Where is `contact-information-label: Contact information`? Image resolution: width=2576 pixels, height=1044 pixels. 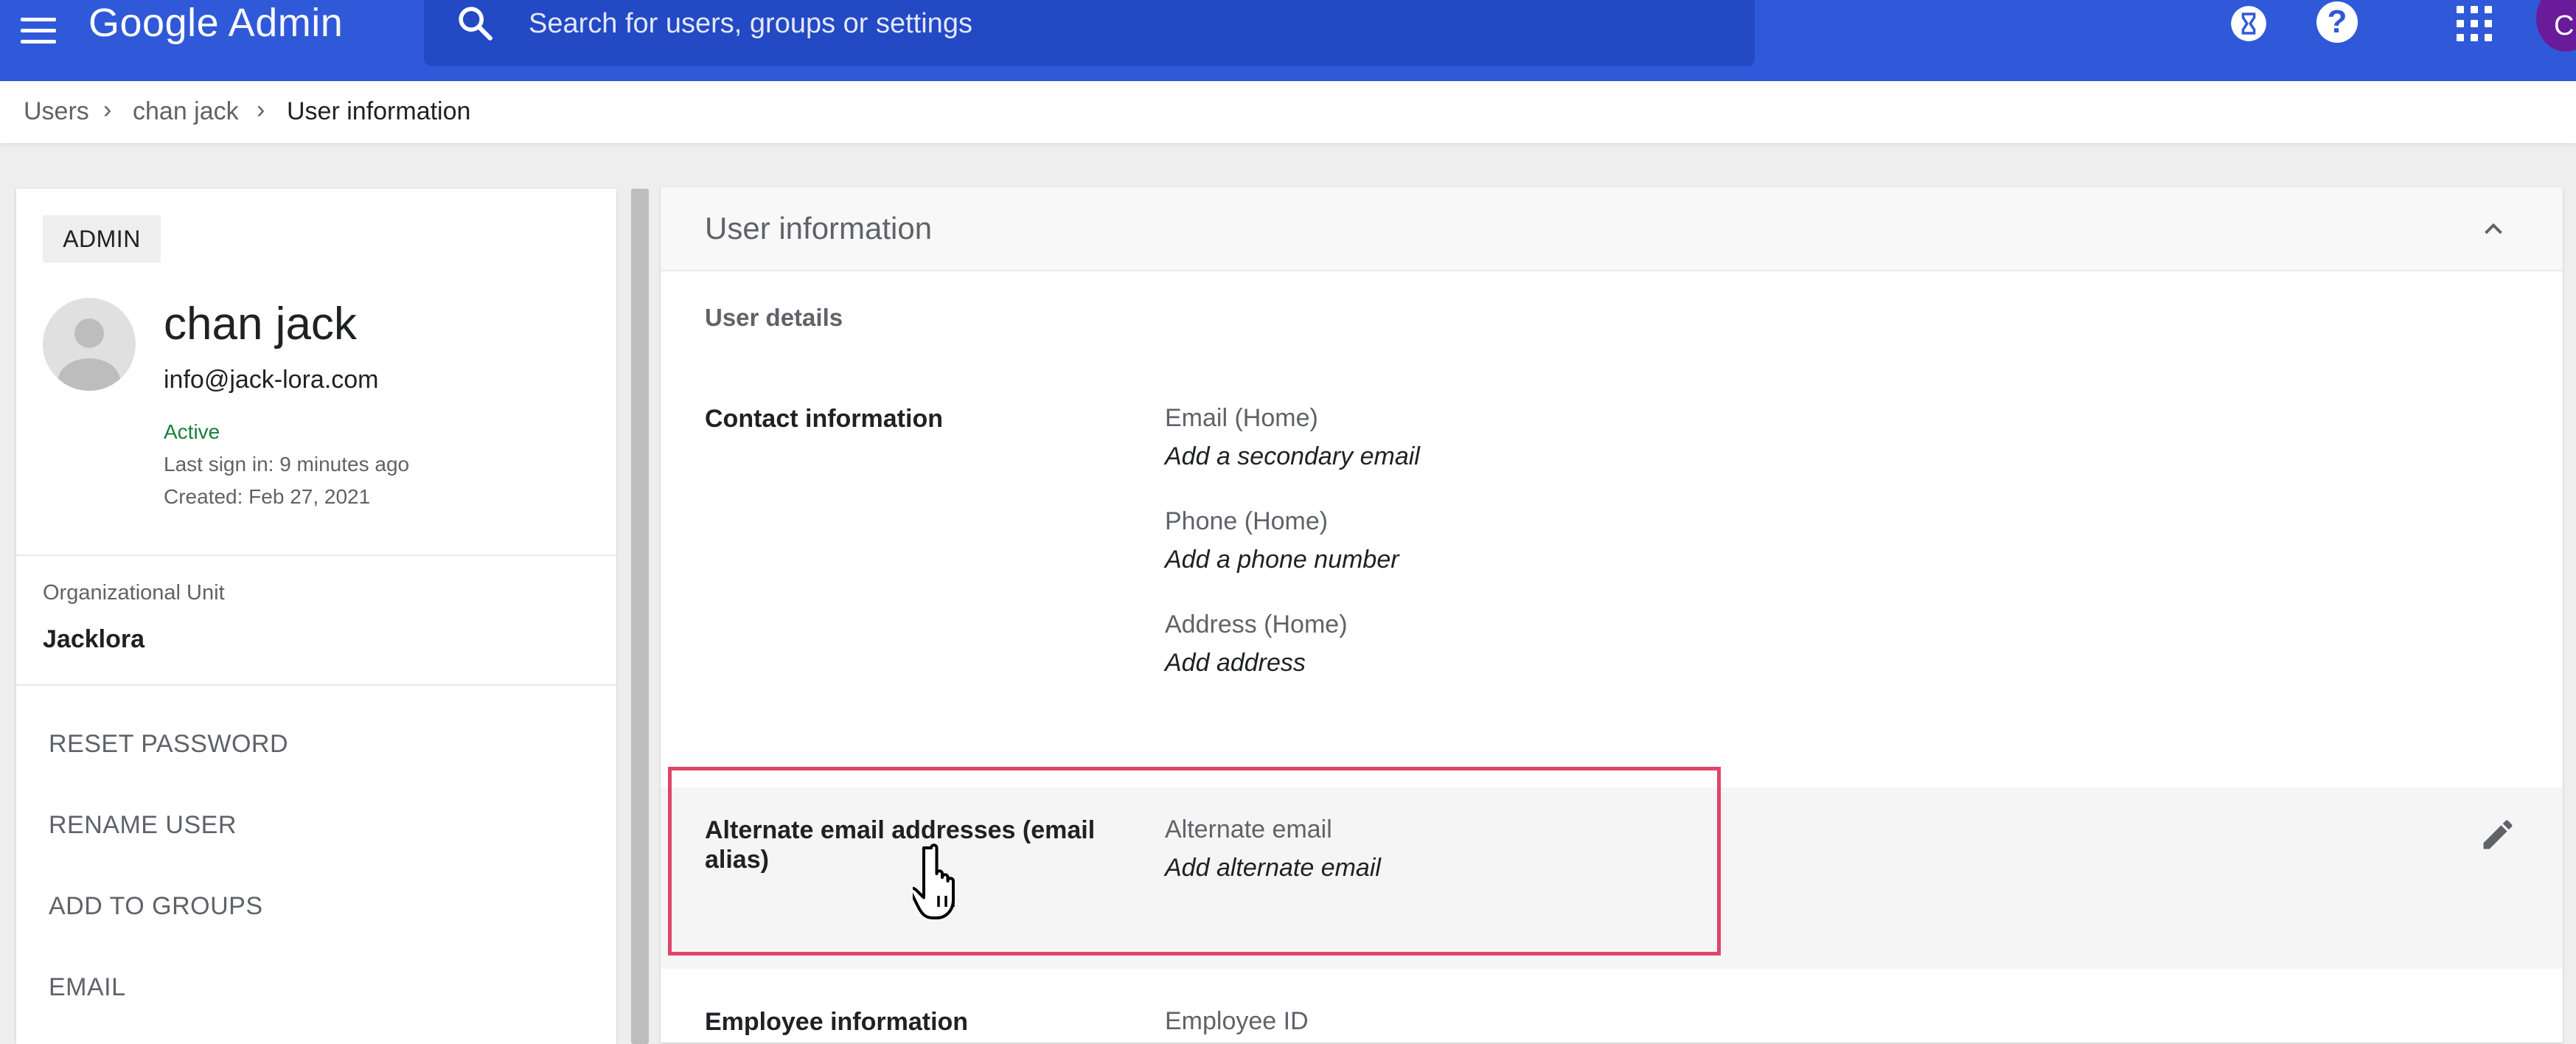
contact-information-label: Contact information is located at coordinates (824, 419).